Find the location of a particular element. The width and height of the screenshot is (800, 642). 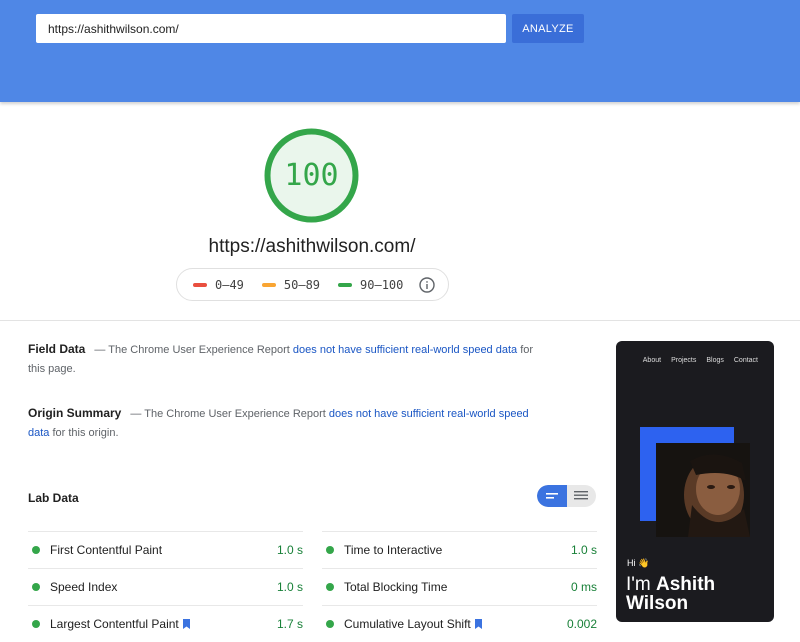

legend-average-label: 50–89 is located at coordinates (302, 284).